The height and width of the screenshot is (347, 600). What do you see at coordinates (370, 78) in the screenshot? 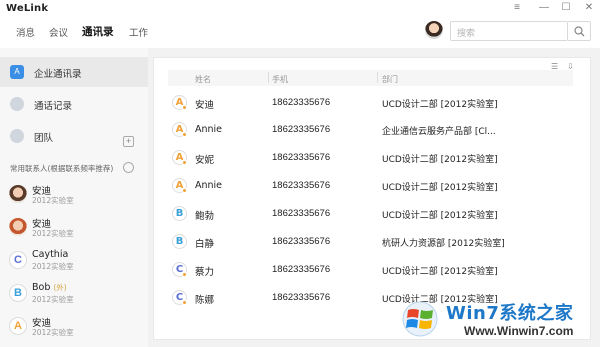
I see `table-header` at bounding box center [370, 78].